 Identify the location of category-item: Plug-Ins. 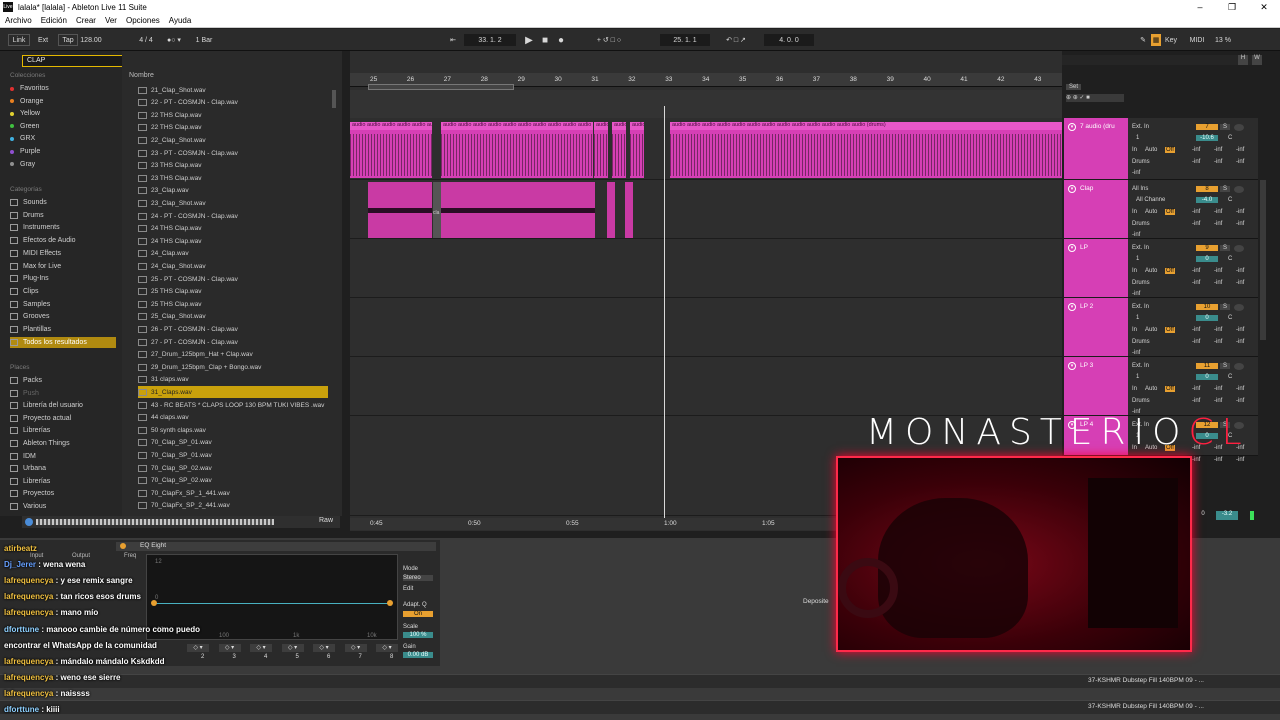
(29, 278).